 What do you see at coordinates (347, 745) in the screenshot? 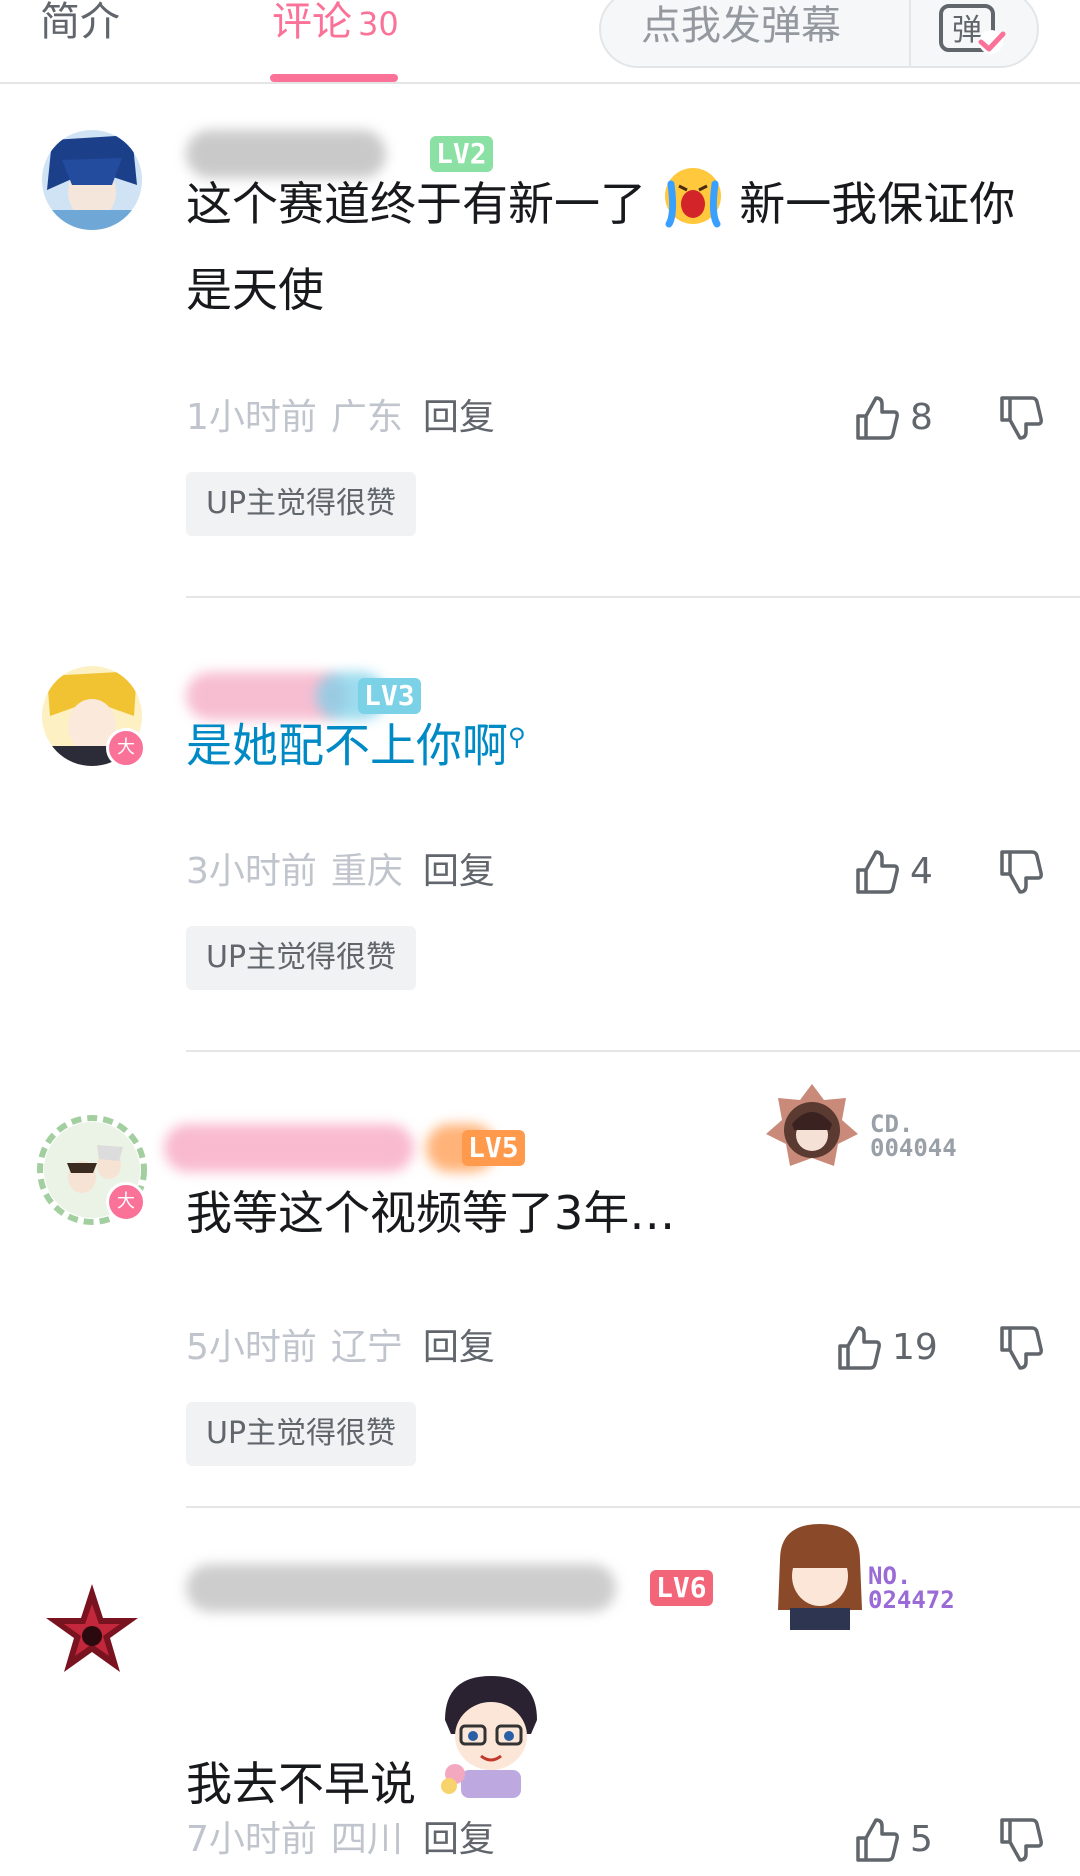
I see `comment-link-text: 是她配不上你啊` at bounding box center [347, 745].